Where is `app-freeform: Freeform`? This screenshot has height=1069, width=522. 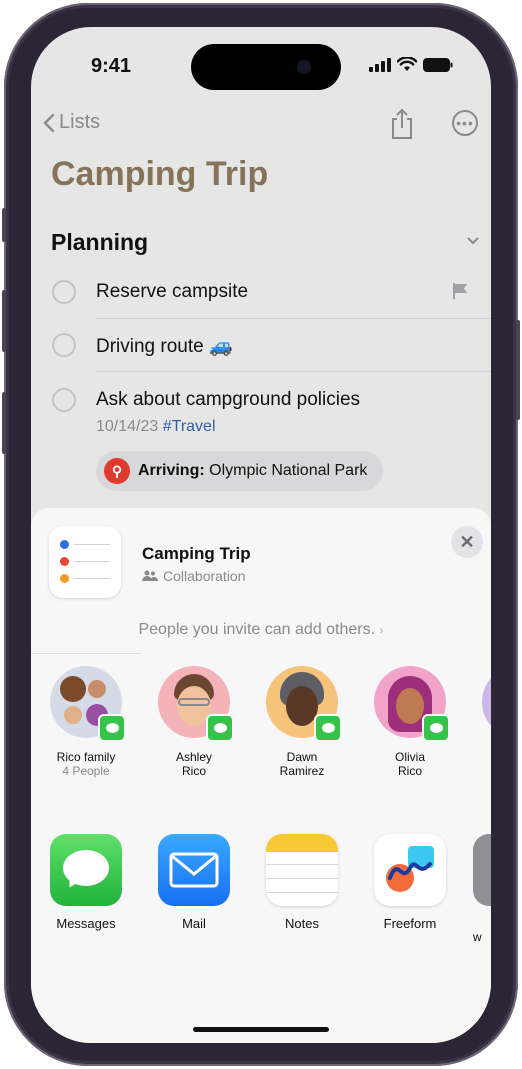
app-freeform: Freeform is located at coordinates (410, 882).